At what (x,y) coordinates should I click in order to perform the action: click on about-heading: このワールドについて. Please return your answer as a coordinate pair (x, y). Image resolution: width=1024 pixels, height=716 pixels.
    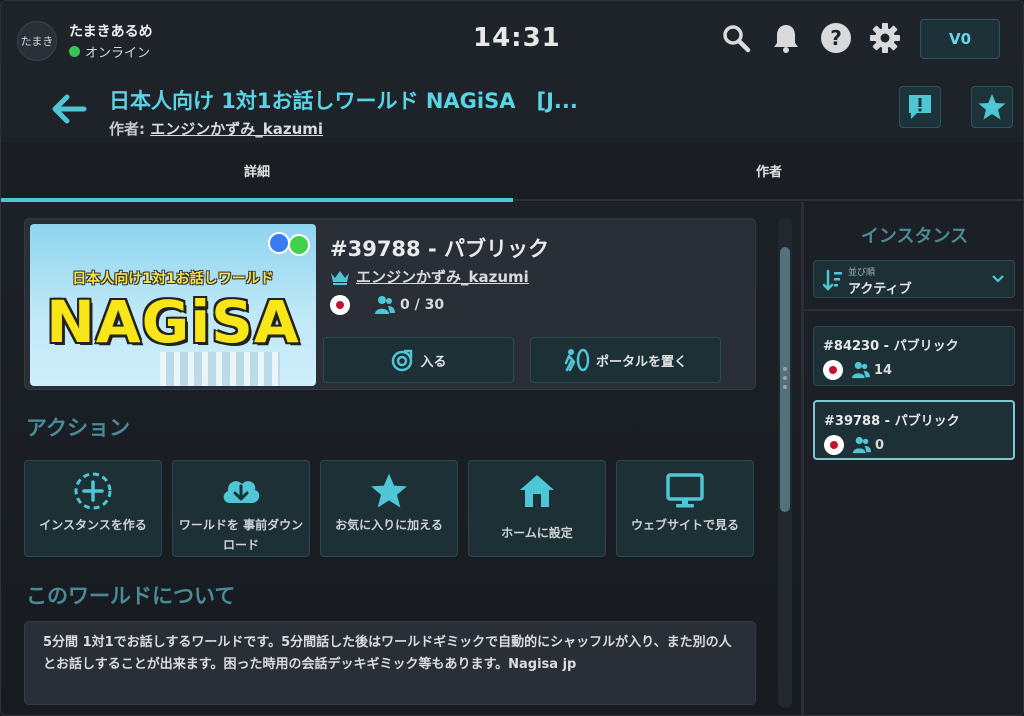
    Looking at the image, I should click on (131, 596).